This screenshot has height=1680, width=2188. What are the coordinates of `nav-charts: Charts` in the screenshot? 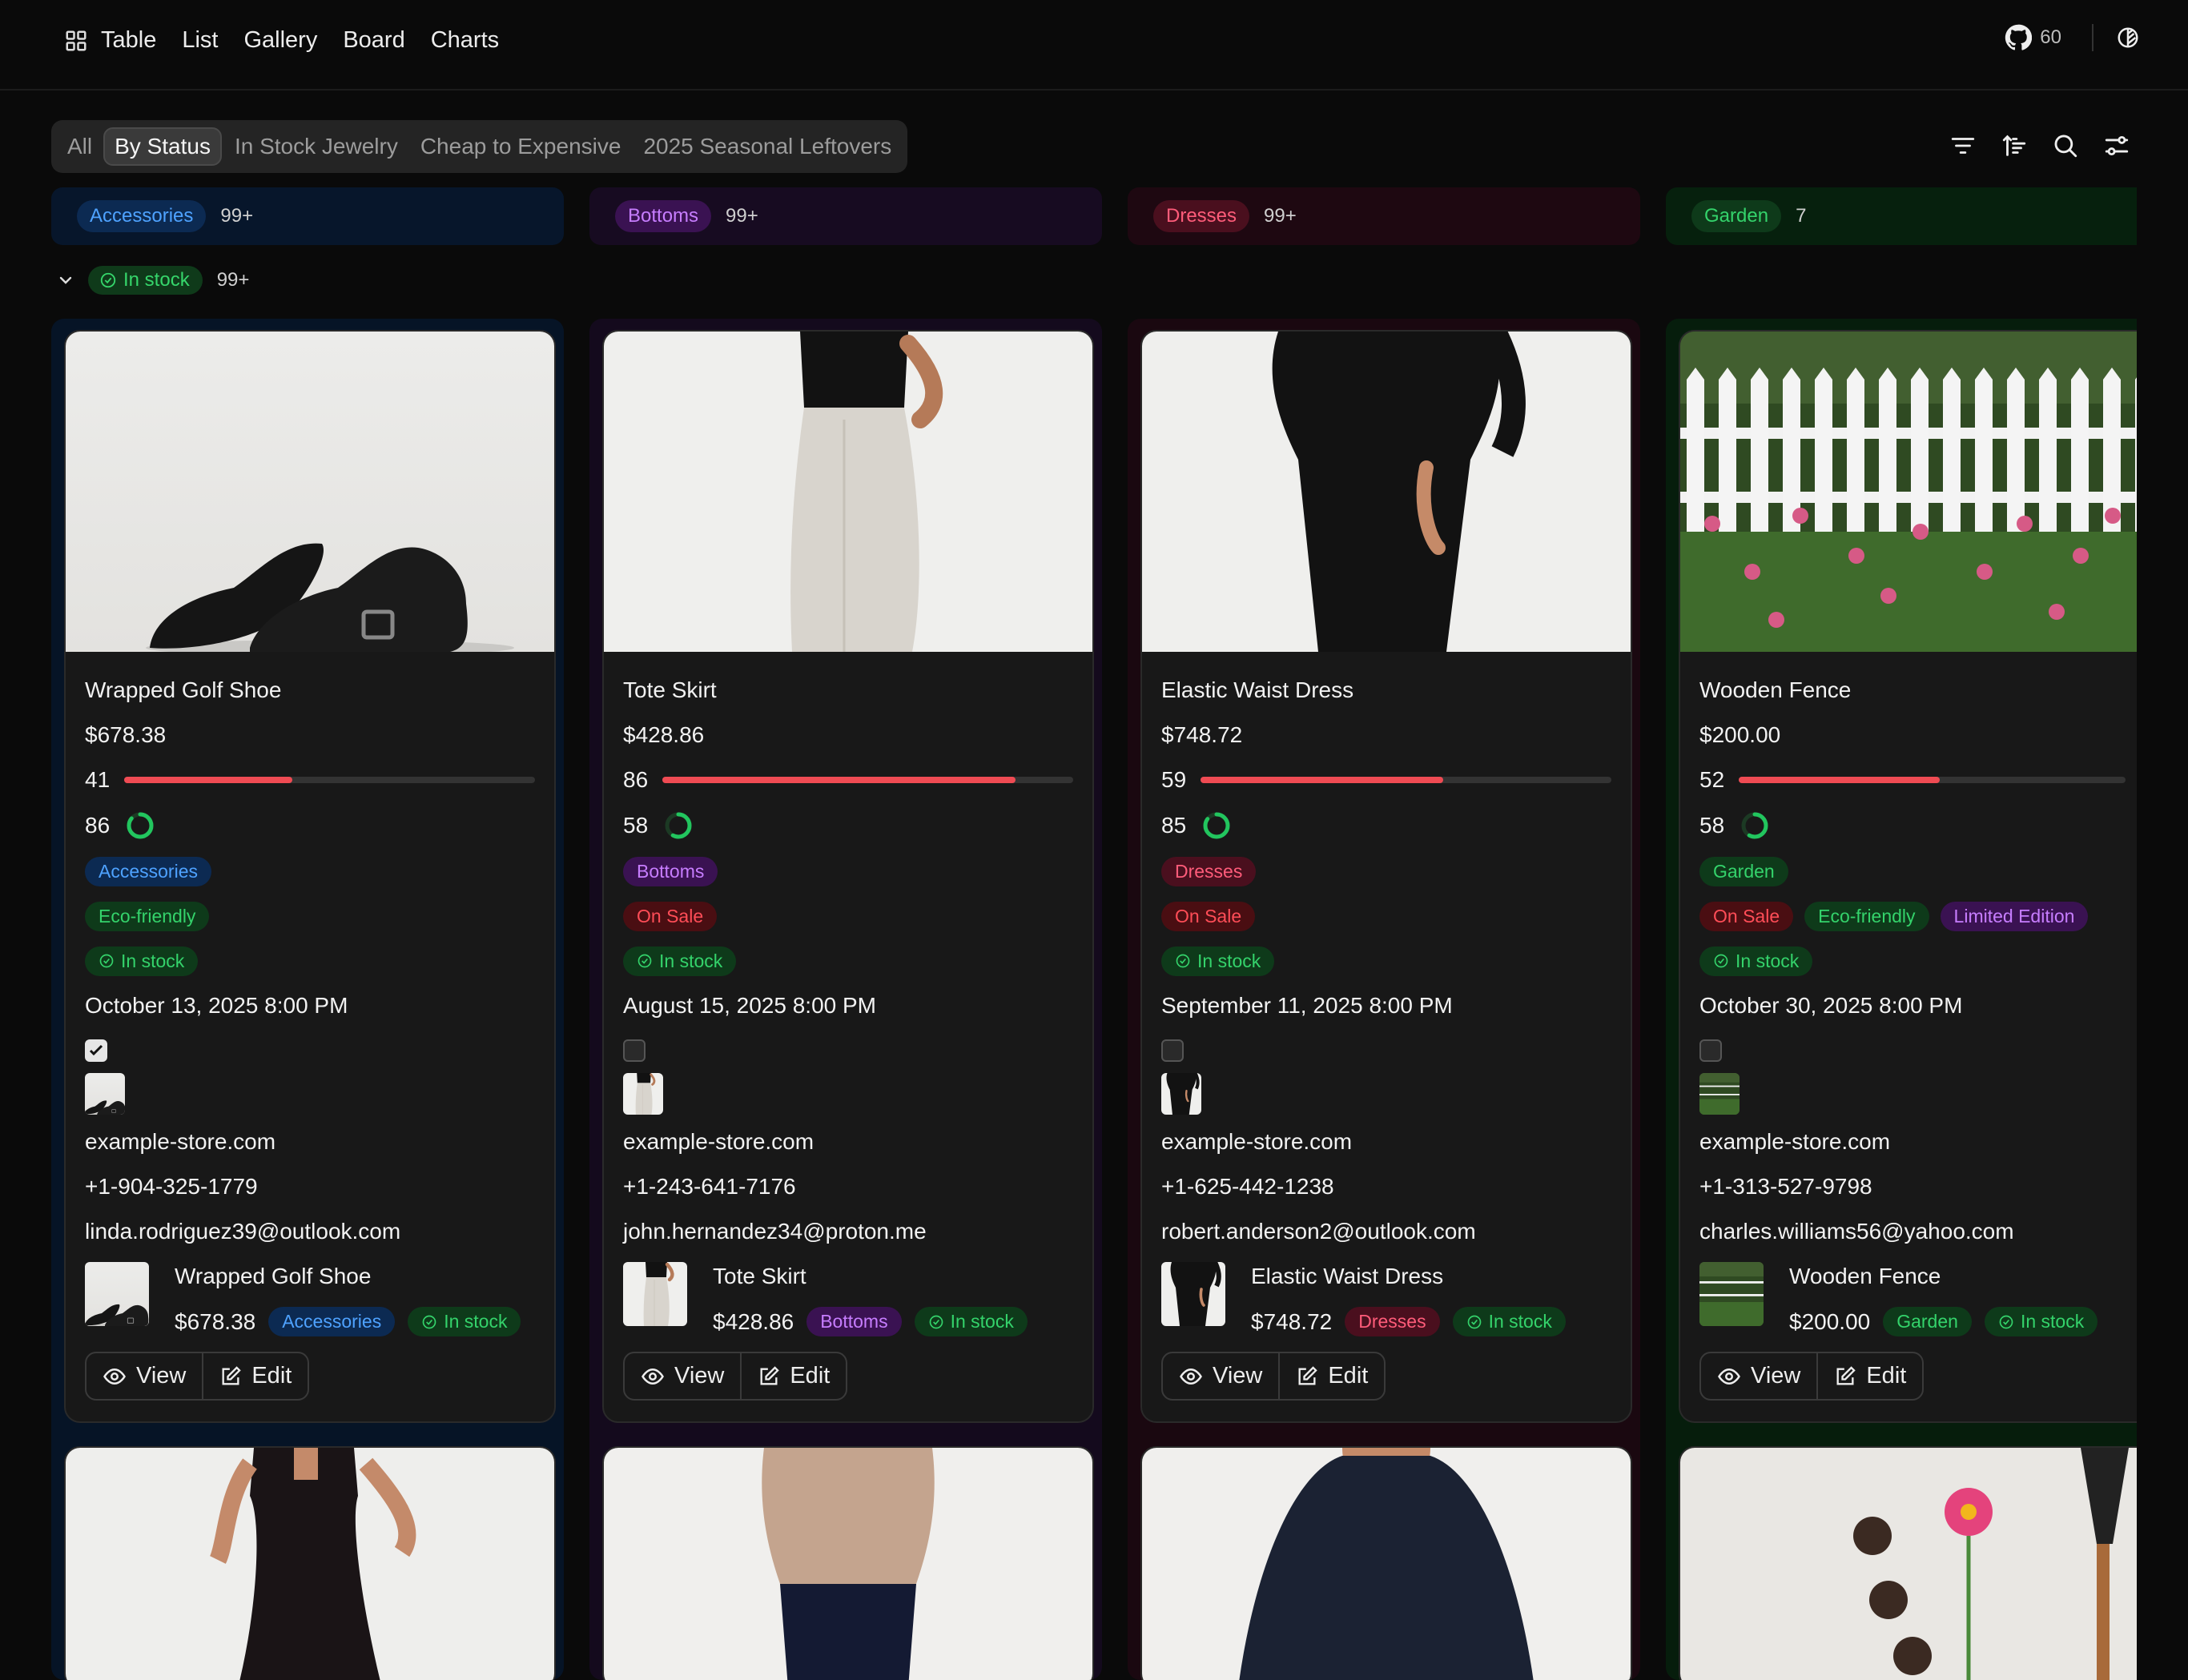 It's located at (465, 40).